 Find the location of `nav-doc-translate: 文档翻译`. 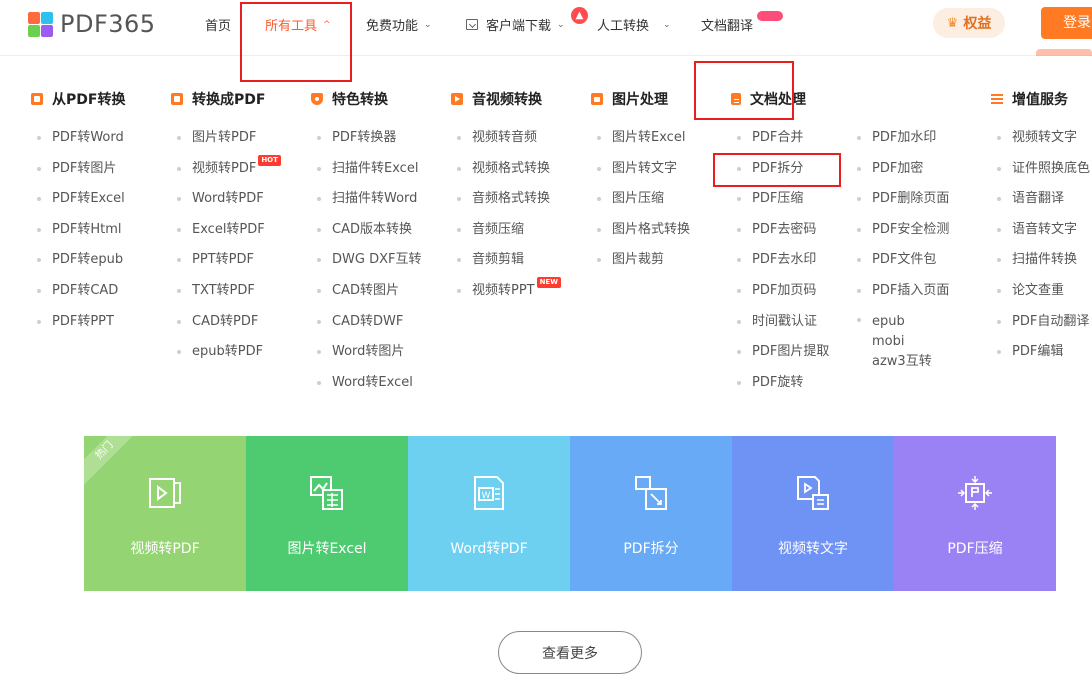

nav-doc-translate: 文档翻译 is located at coordinates (727, 24).